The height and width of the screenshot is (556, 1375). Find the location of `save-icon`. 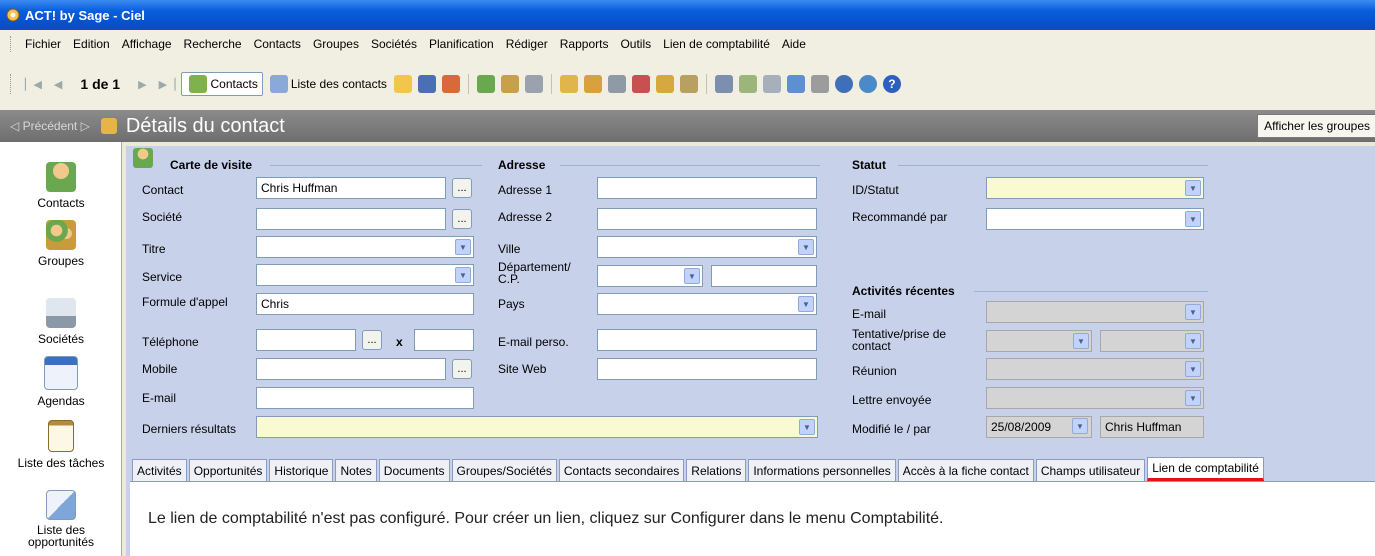

save-icon is located at coordinates (426, 84).